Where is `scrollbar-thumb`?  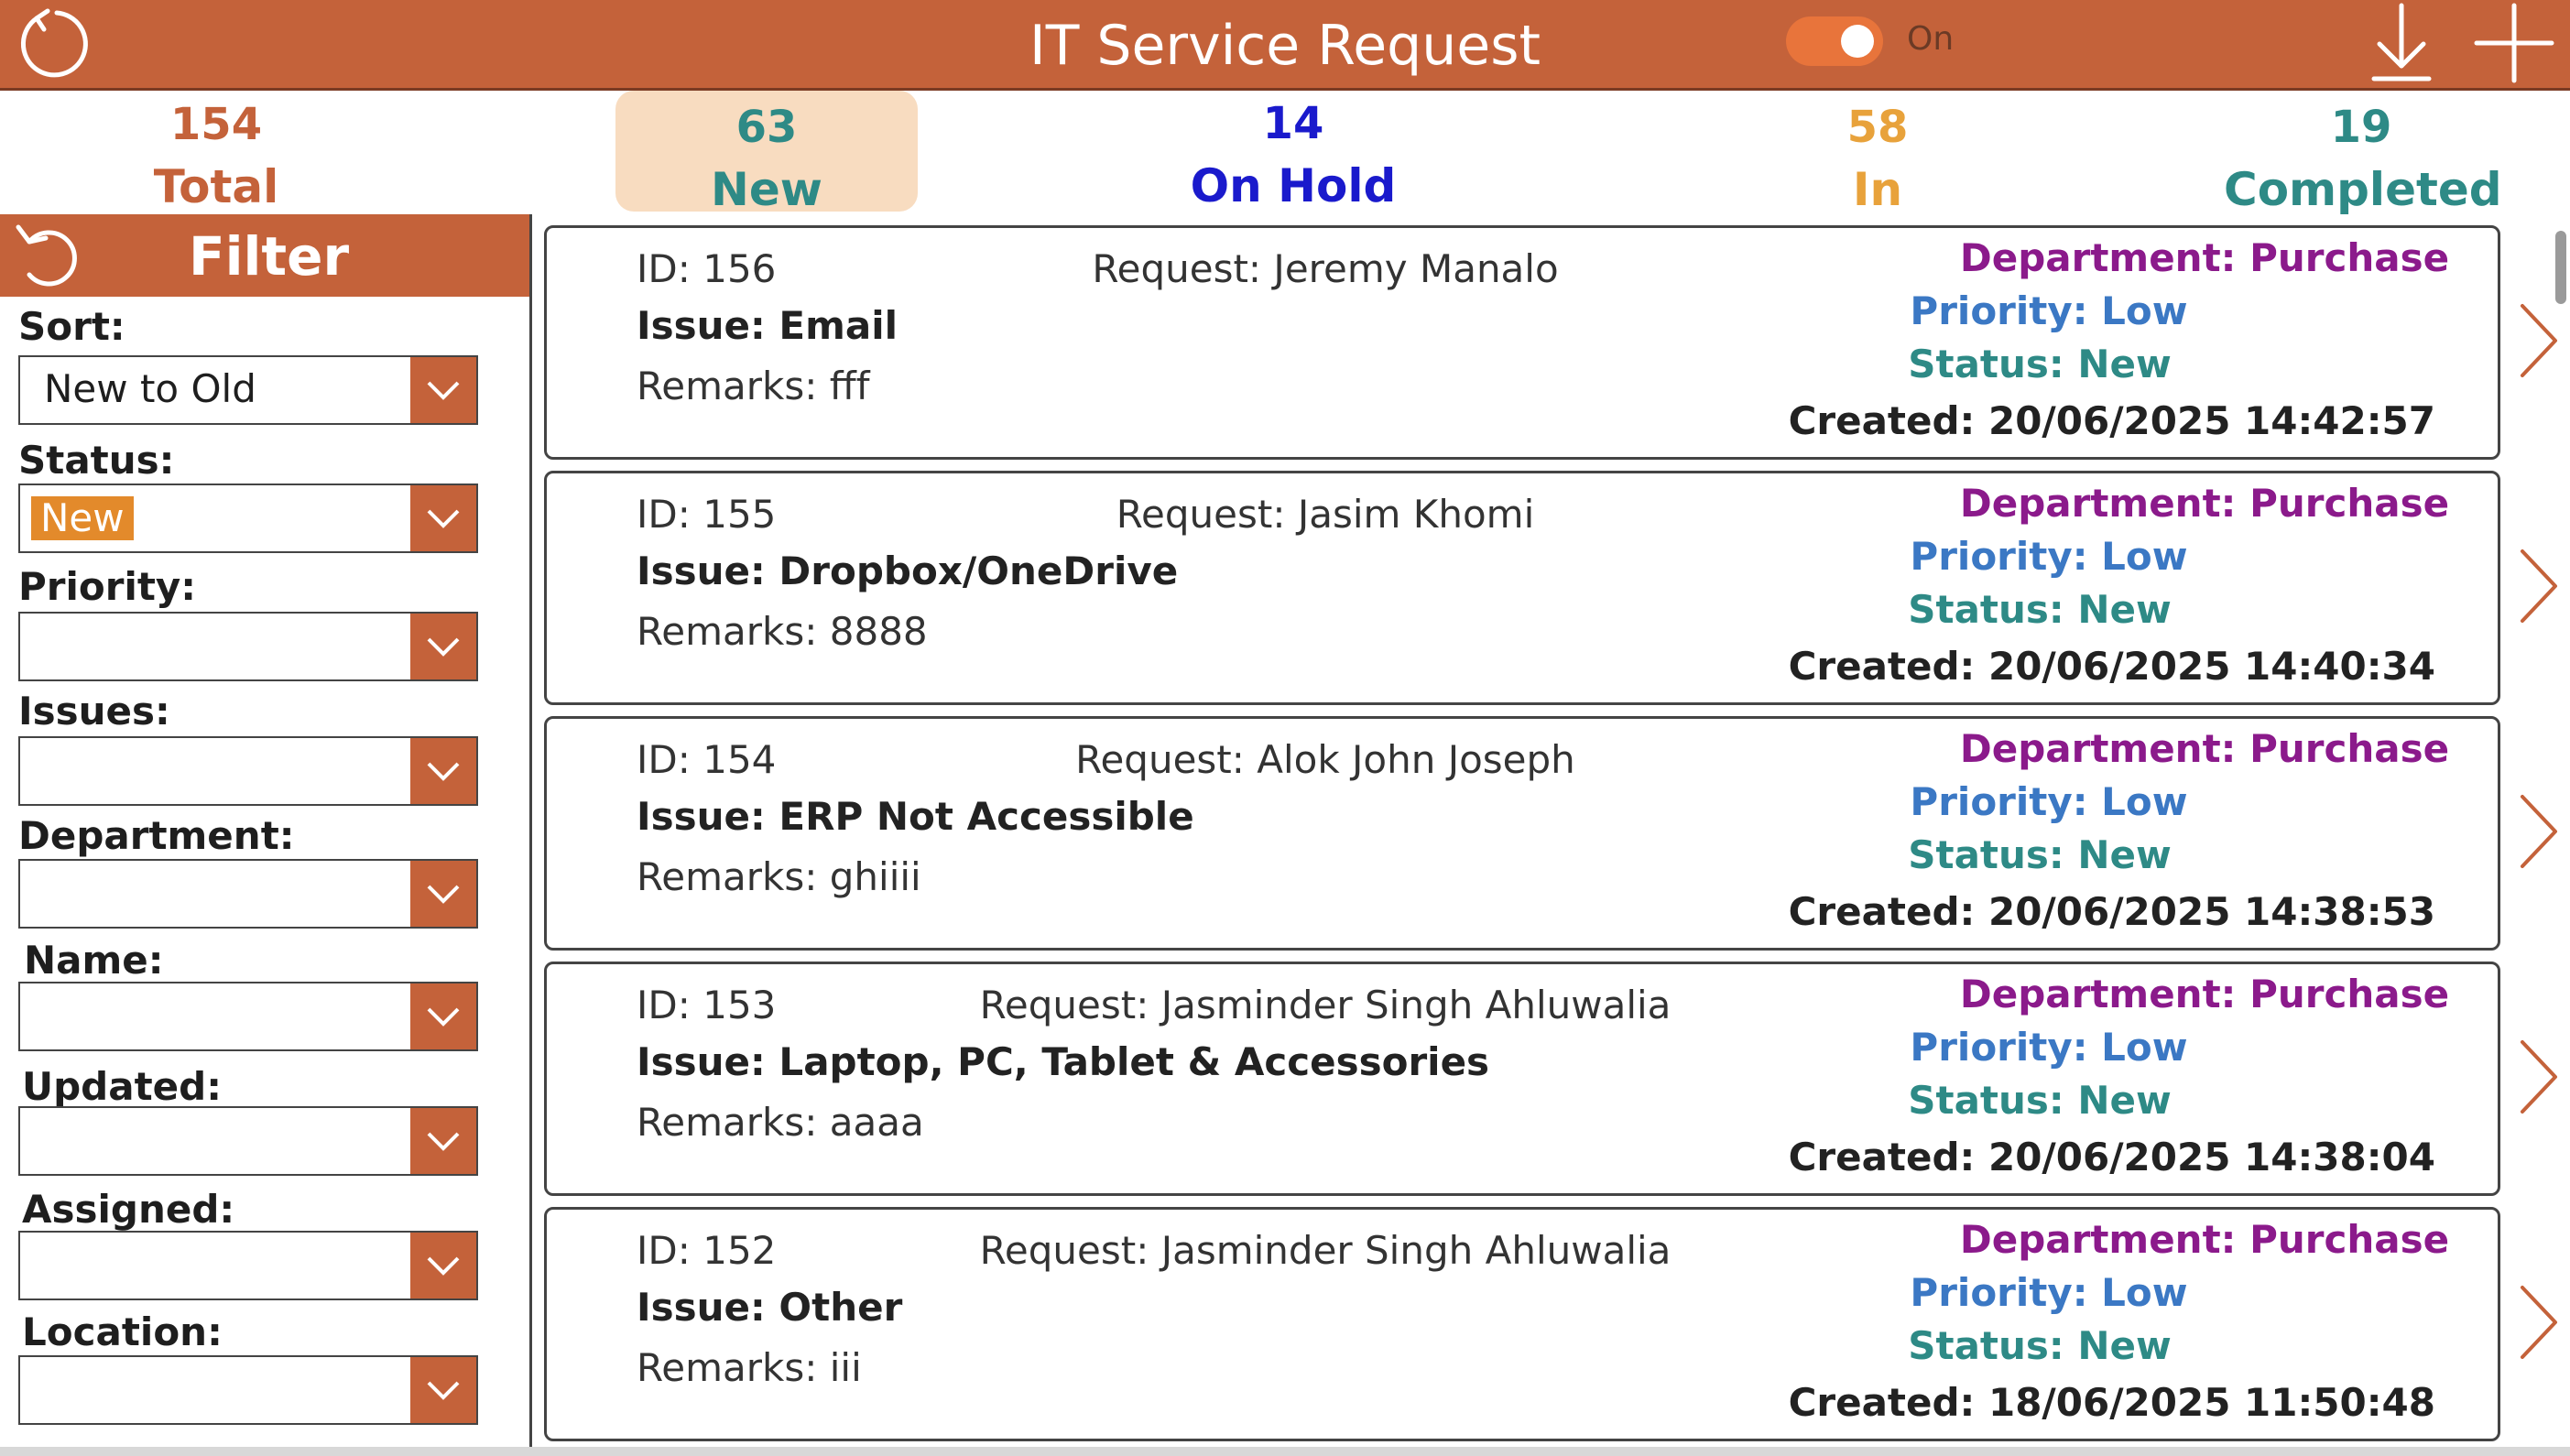
scrollbar-thumb is located at coordinates (2560, 267).